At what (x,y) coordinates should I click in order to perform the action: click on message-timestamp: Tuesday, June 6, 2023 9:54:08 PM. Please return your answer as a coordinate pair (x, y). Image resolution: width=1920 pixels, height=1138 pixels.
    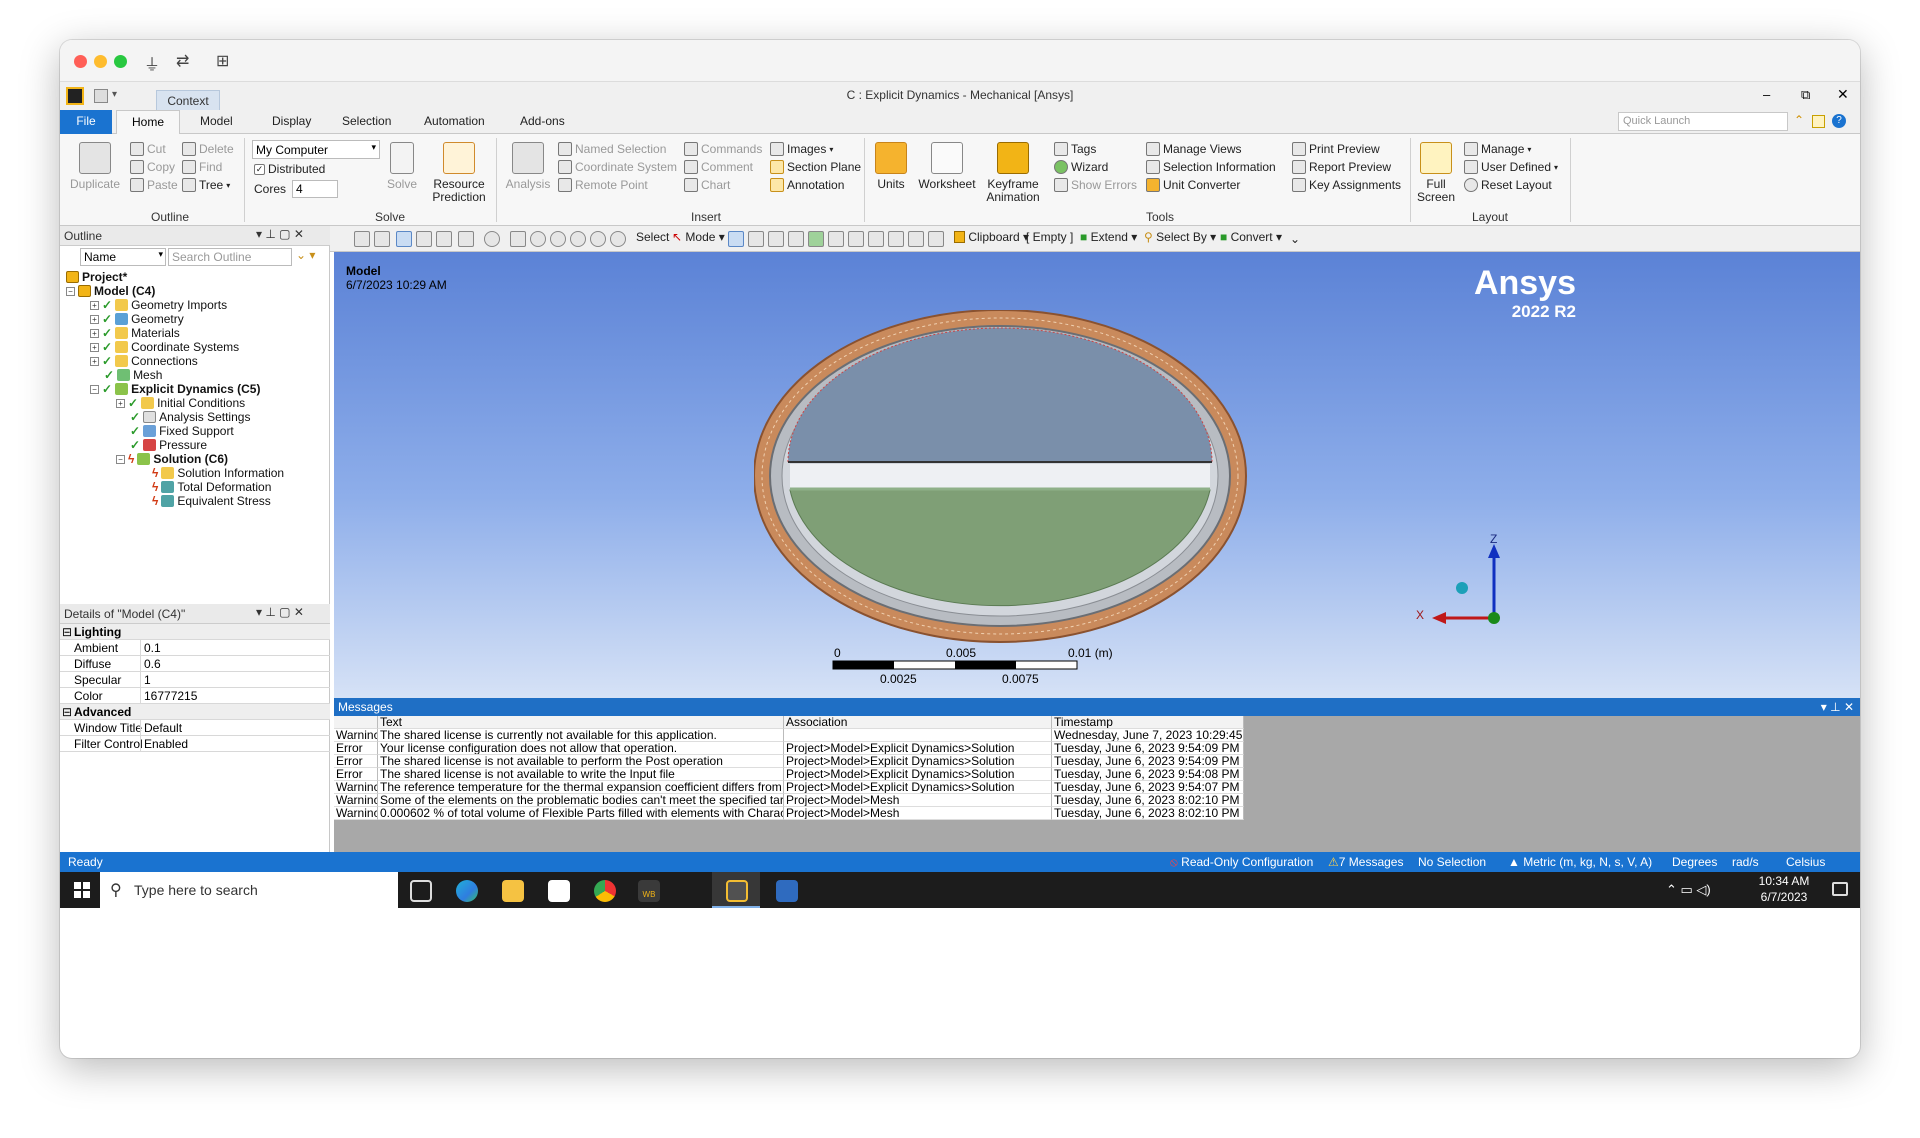
    Looking at the image, I should click on (1148, 774).